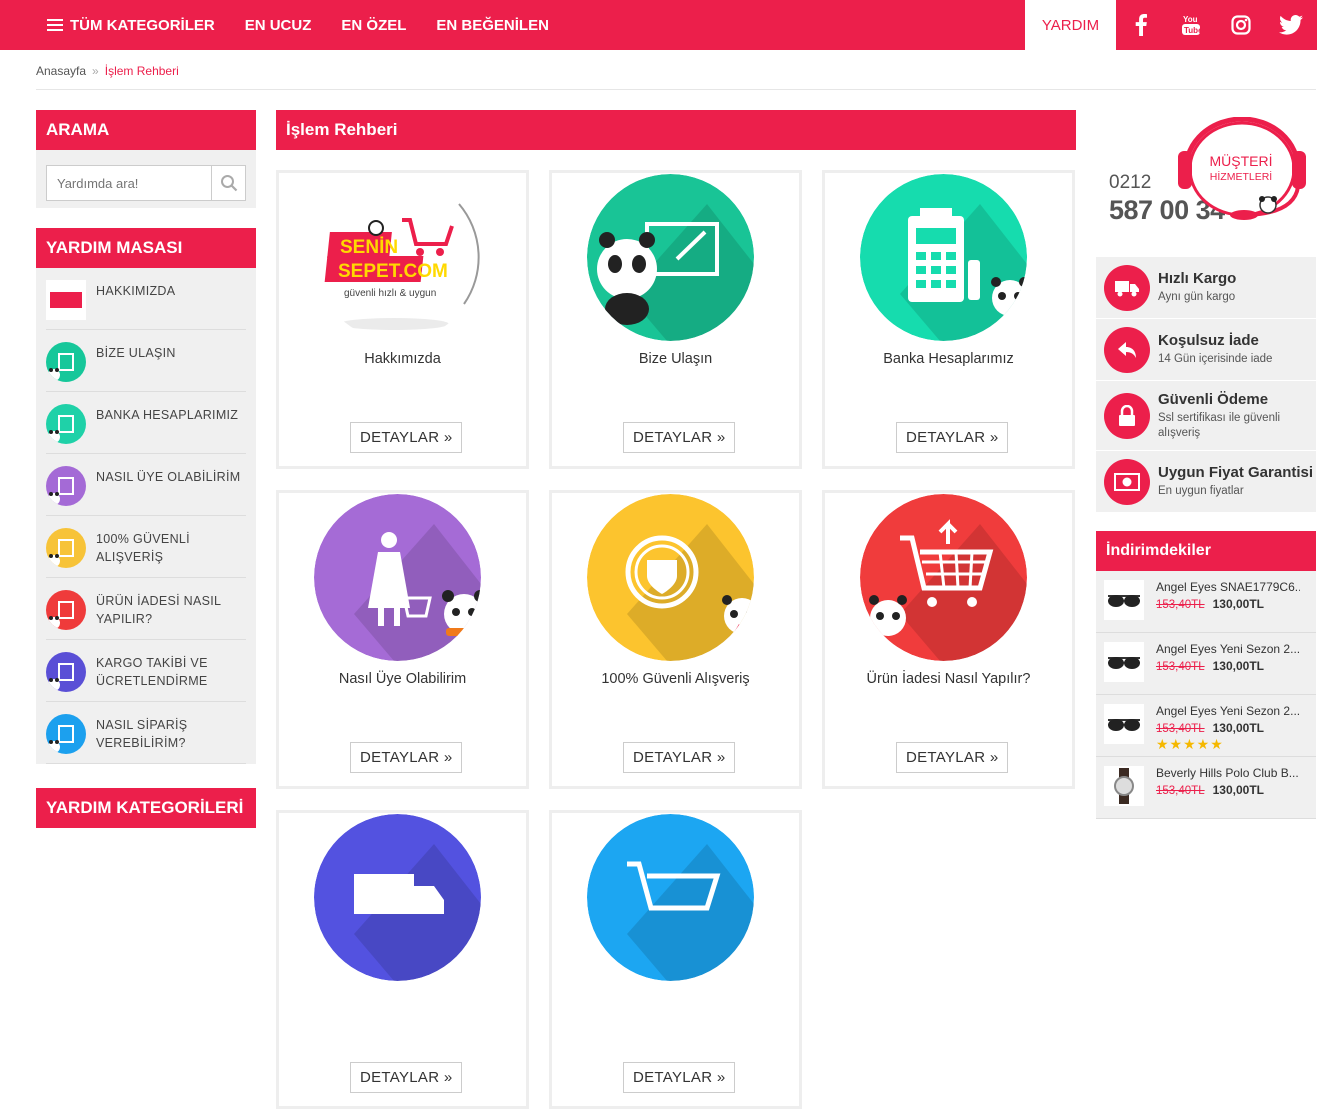  Describe the element at coordinates (676, 89) in the screenshot. I see `divider` at that location.